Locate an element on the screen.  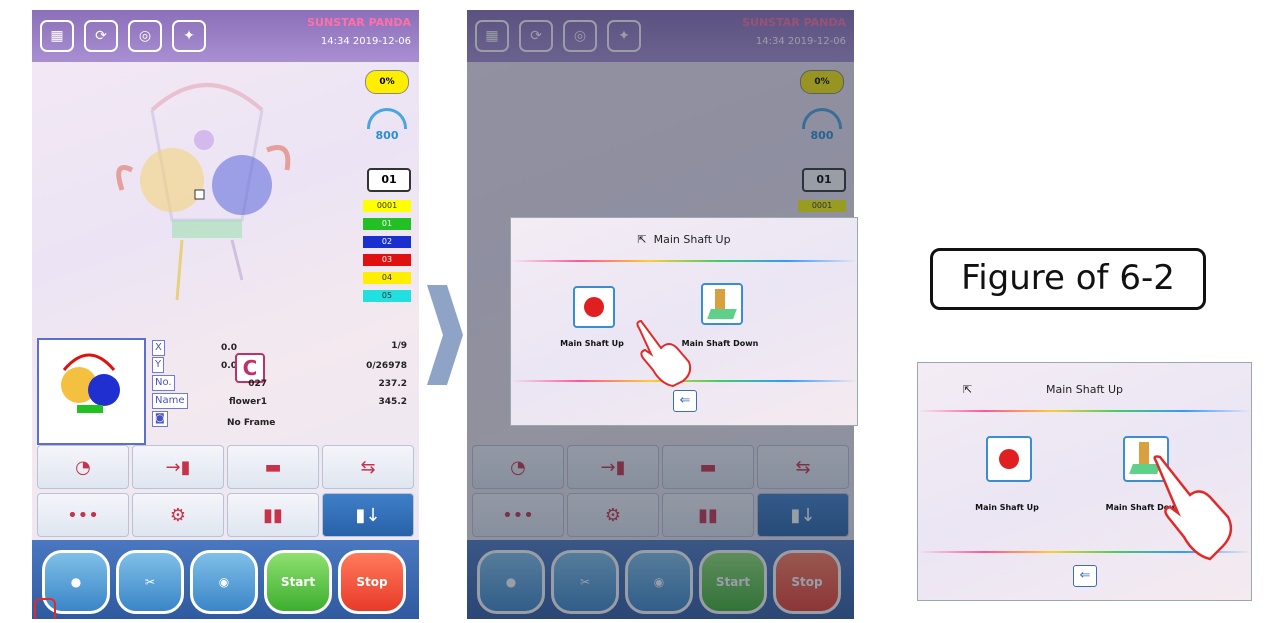
pattern-icon: ▦ is located at coordinates (57, 36).